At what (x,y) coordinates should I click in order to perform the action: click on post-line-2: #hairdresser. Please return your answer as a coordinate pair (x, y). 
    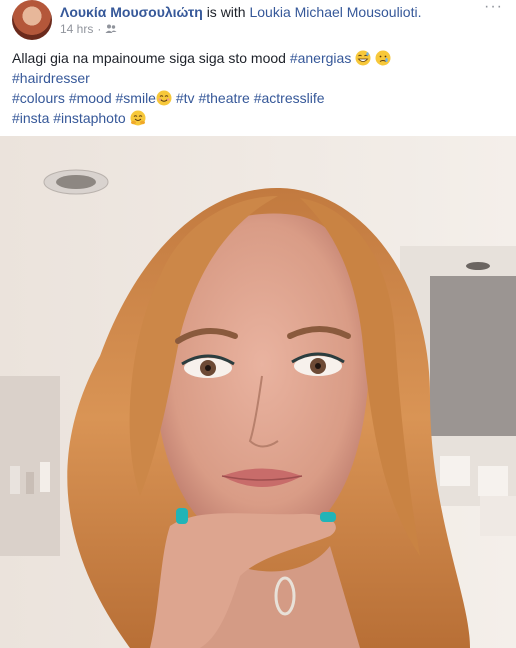
    Looking at the image, I should click on (257, 78).